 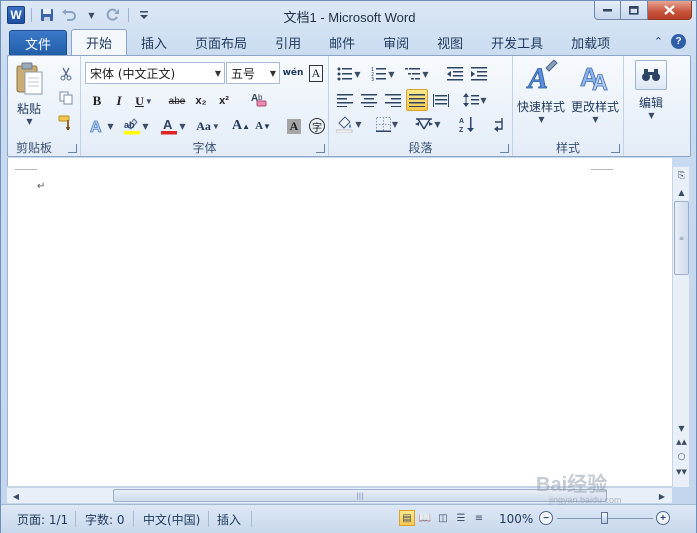 What do you see at coordinates (119, 101) in the screenshot?
I see `italic-button: I` at bounding box center [119, 101].